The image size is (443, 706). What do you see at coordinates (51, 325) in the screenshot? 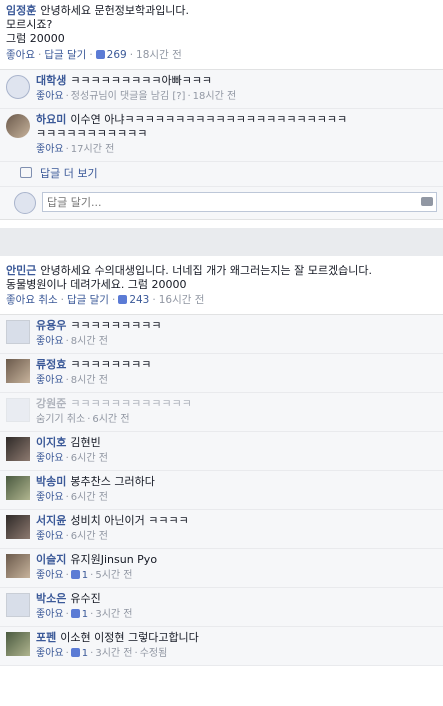
I see `comment-author: 유용우` at bounding box center [51, 325].